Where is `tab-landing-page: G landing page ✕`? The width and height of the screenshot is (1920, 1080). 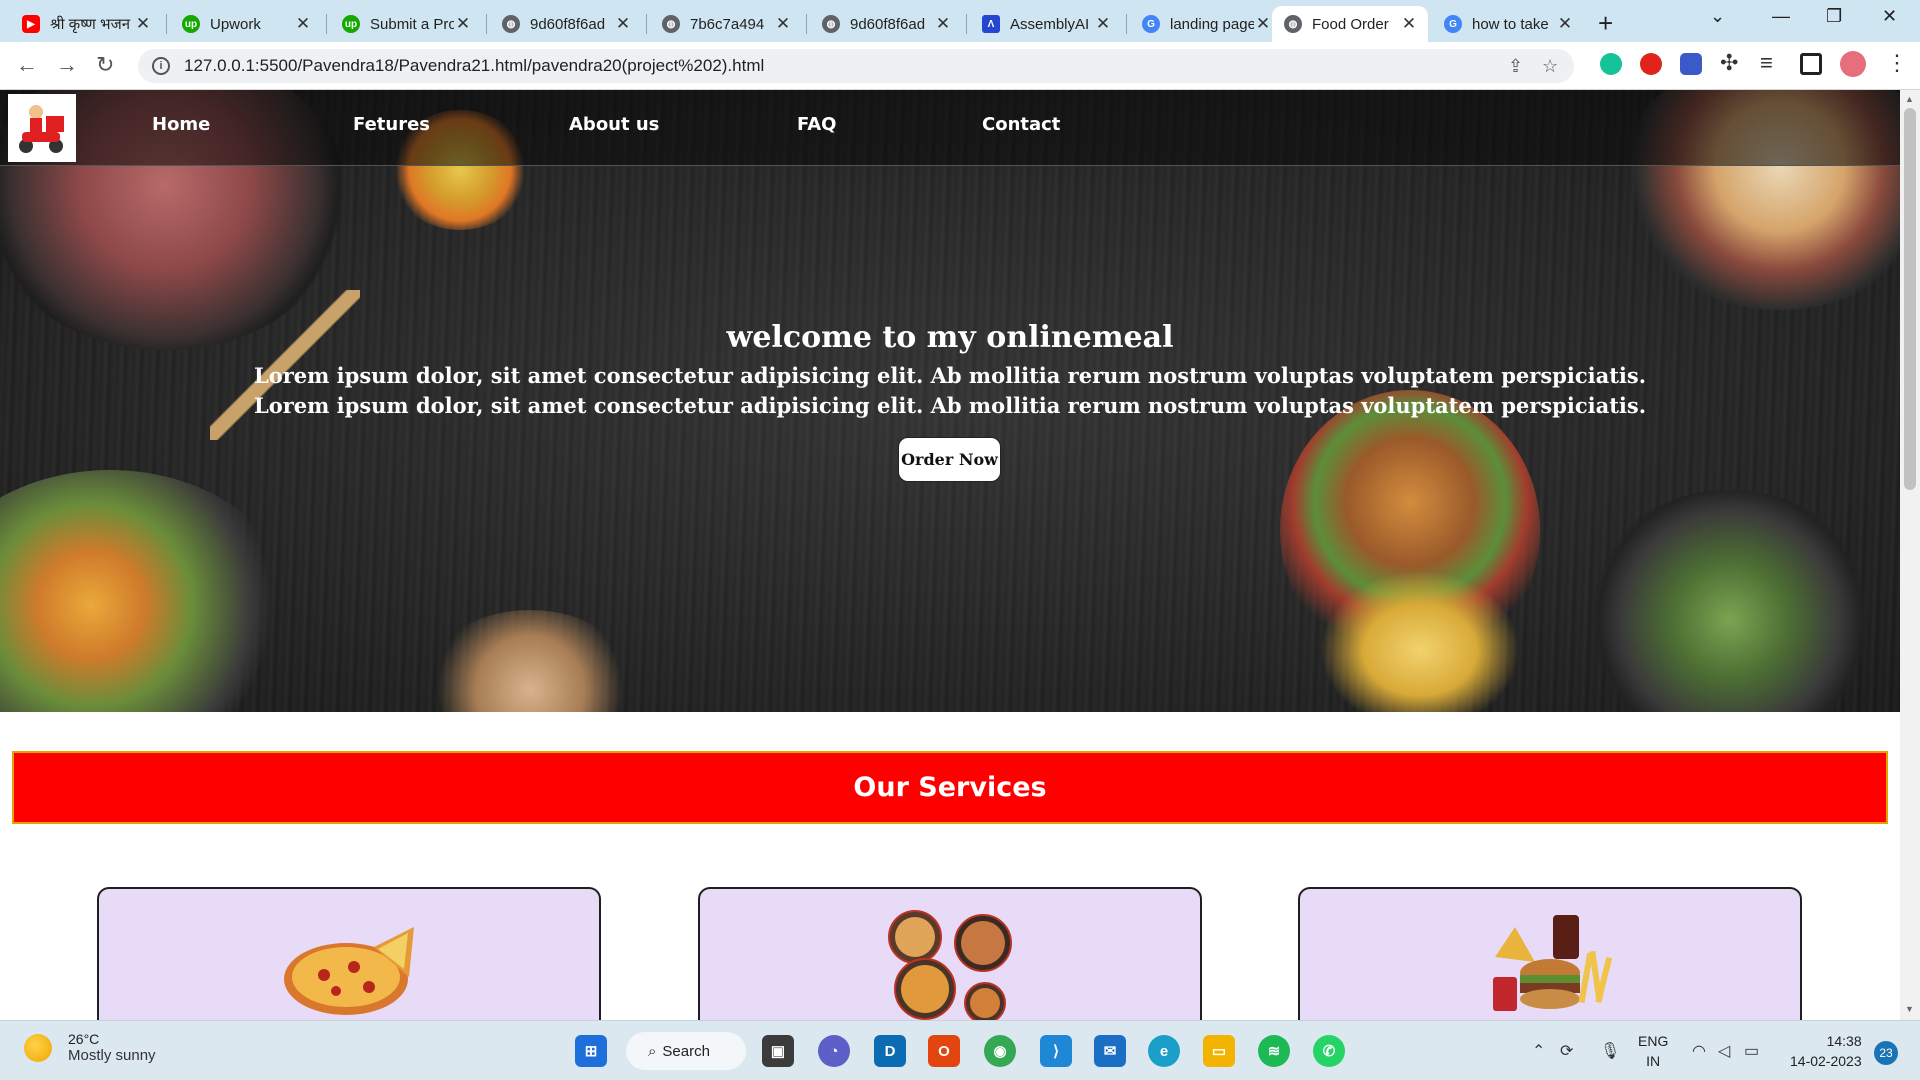 tab-landing-page: G landing page ✕ is located at coordinates (1206, 24).